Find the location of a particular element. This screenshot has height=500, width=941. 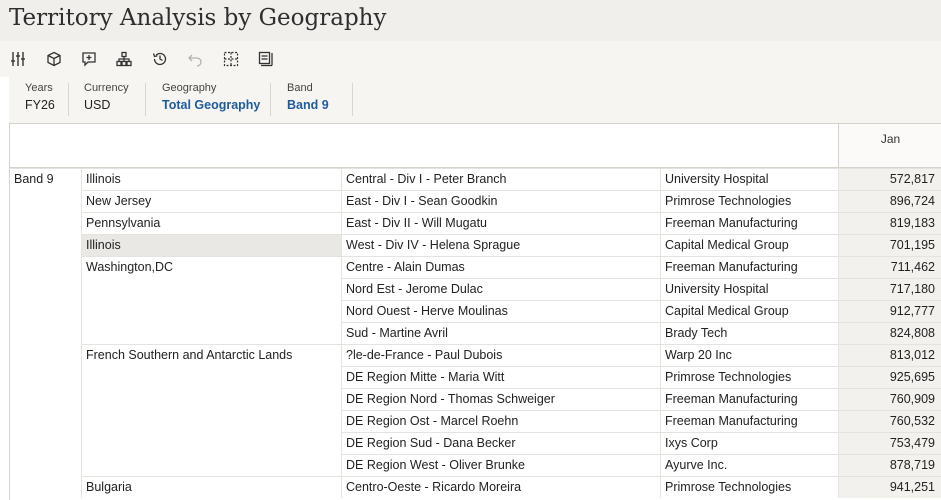

row-header-blank is located at coordinates (424, 146).